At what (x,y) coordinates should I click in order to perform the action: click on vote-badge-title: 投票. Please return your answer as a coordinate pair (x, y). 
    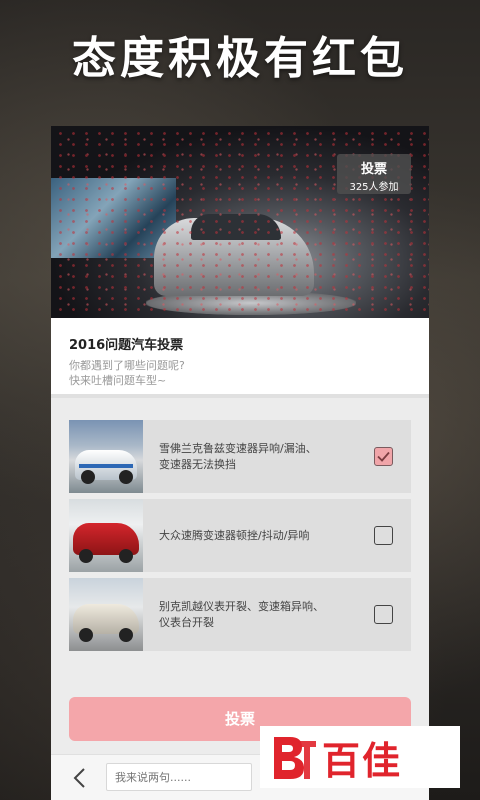
    Looking at the image, I should click on (373, 169).